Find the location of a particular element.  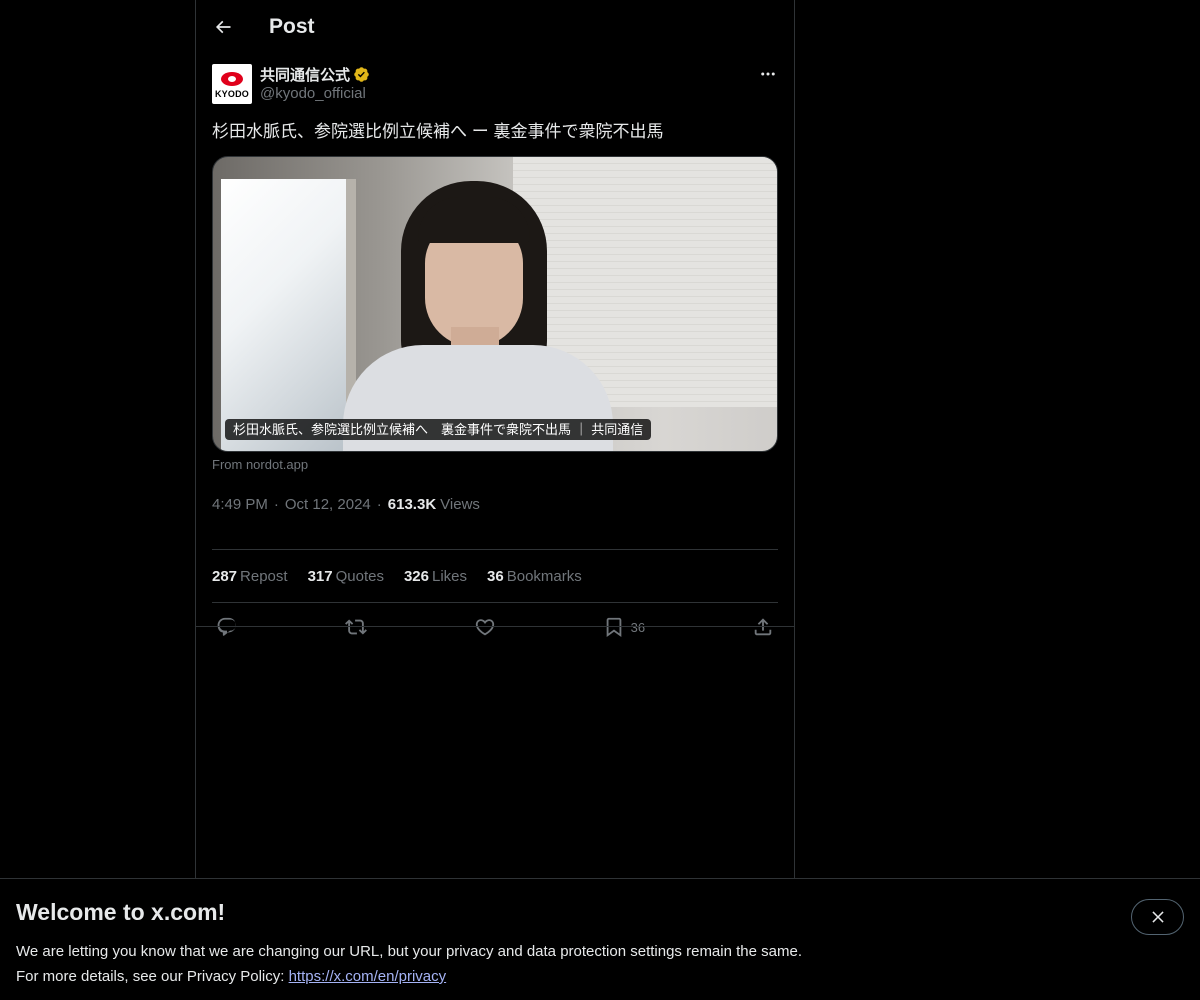

engagement-stats: 287 Repost 317 Quotes 326 Likes 36 Bookmarks is located at coordinates (495, 576).